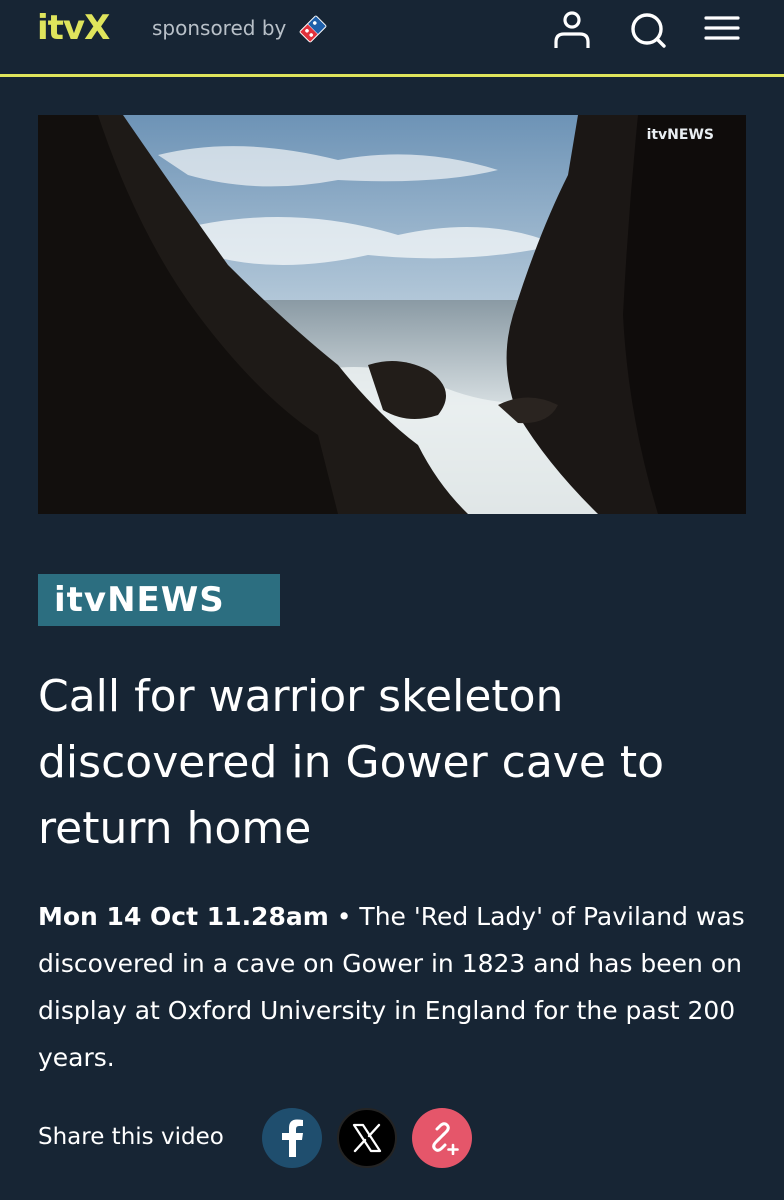 This screenshot has width=784, height=1200. I want to click on menu-icon, so click(722, 29).